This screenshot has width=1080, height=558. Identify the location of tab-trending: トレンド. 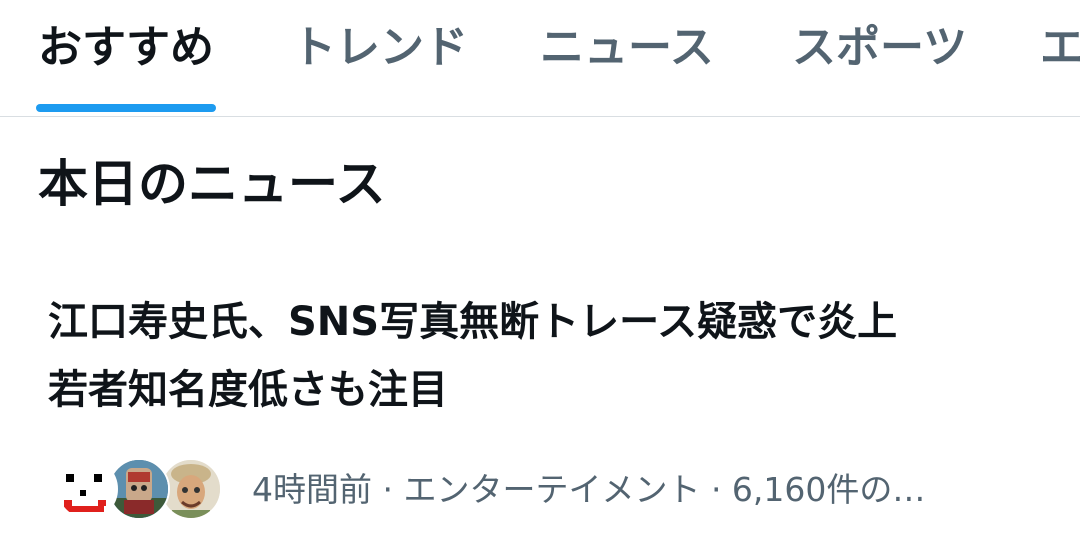
(380, 48).